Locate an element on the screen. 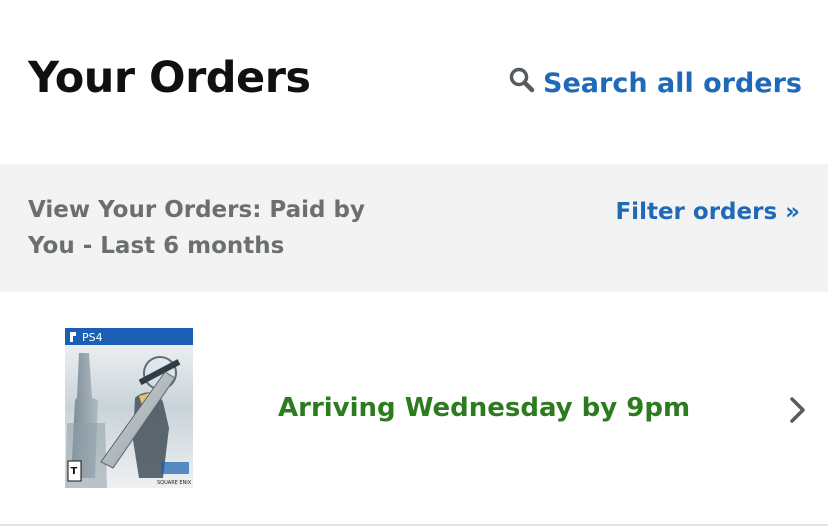 The height and width of the screenshot is (532, 828). list-divider is located at coordinates (414, 525).